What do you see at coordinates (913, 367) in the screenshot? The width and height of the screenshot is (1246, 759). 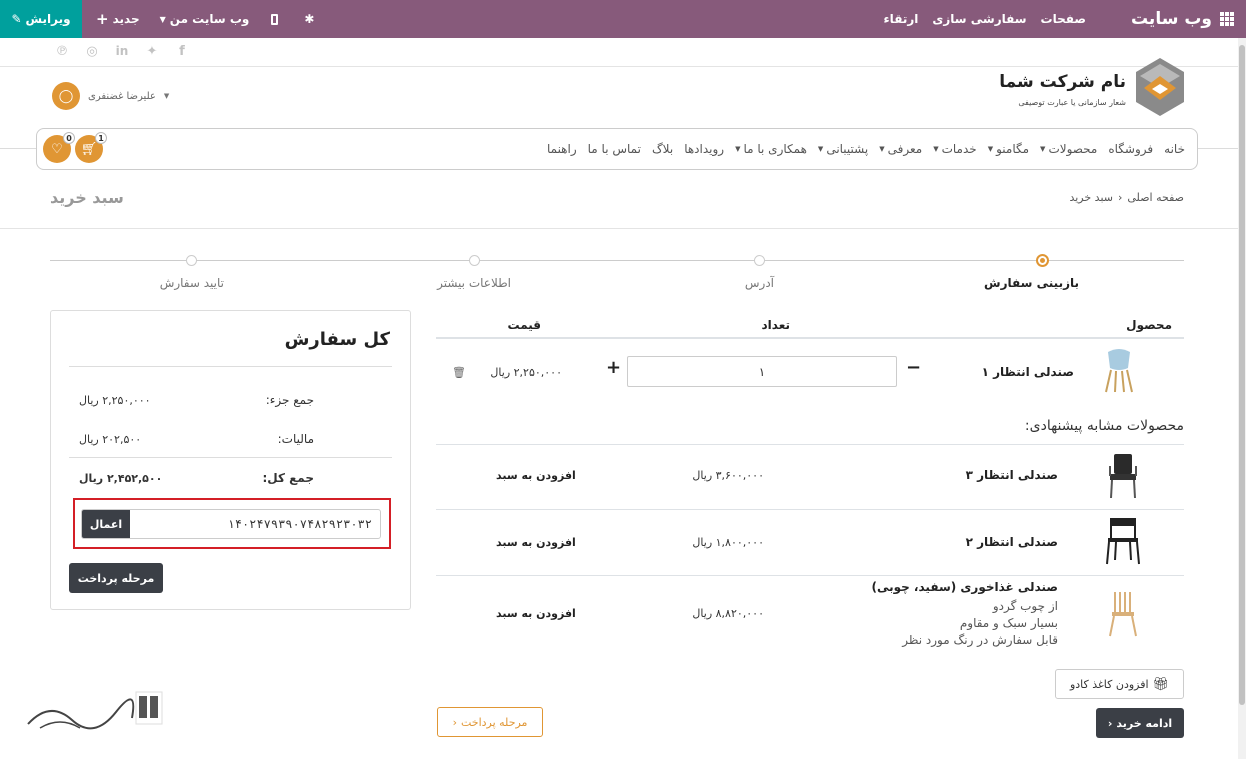 I see `decrease-quantity-button: −` at bounding box center [913, 367].